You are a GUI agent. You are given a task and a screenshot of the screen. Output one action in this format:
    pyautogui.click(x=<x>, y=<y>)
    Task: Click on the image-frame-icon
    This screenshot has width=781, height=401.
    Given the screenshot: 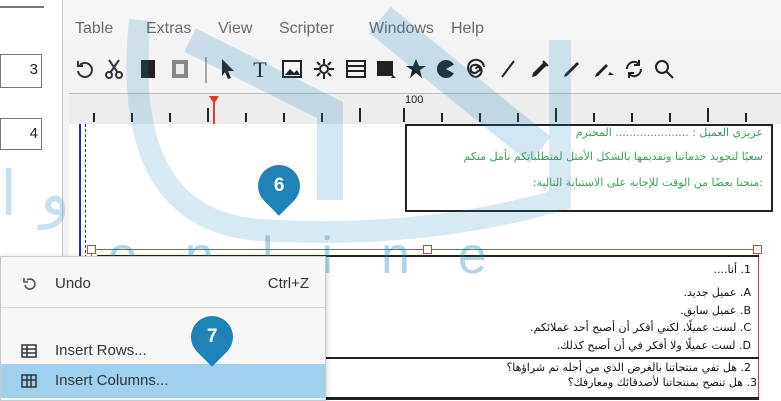 What is the action you would take?
    pyautogui.click(x=292, y=69)
    